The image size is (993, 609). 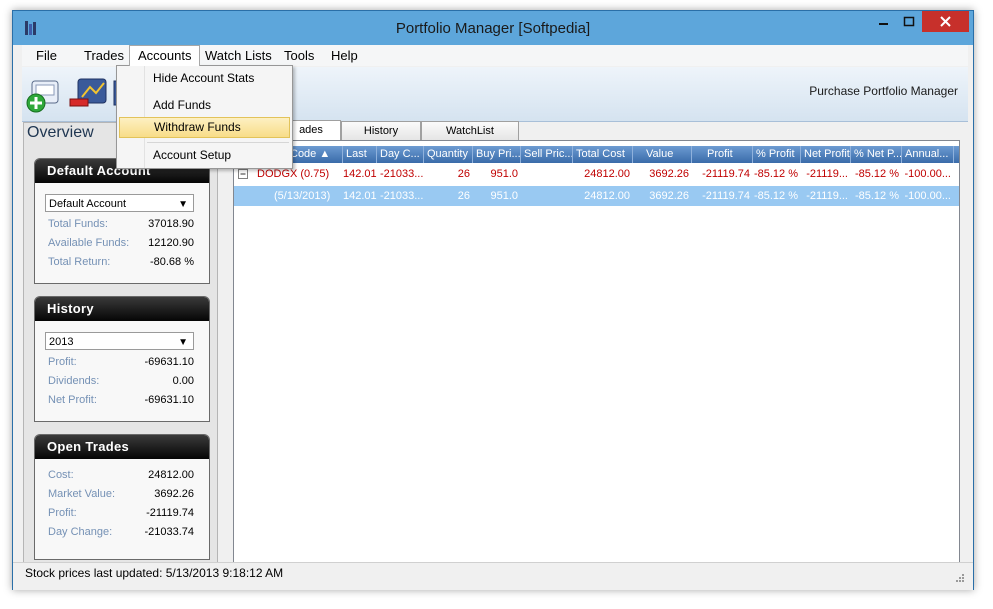 What do you see at coordinates (302, 196) in the screenshot?
I see `cell-code: (5/13/2013)` at bounding box center [302, 196].